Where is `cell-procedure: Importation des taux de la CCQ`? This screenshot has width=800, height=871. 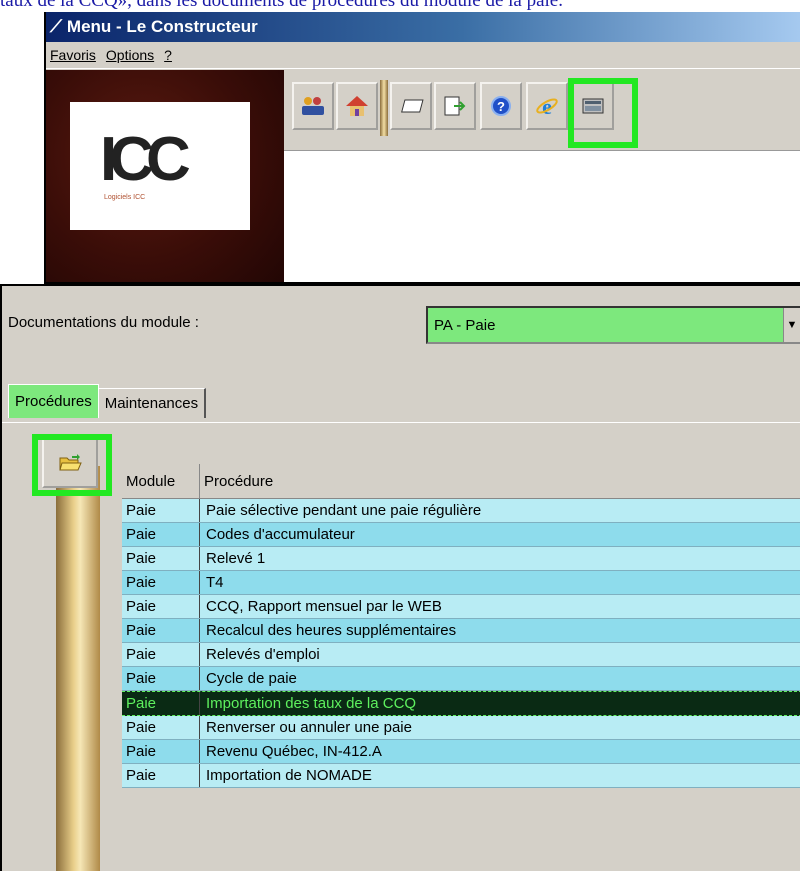
cell-procedure: Importation des taux de la CCQ is located at coordinates (311, 703).